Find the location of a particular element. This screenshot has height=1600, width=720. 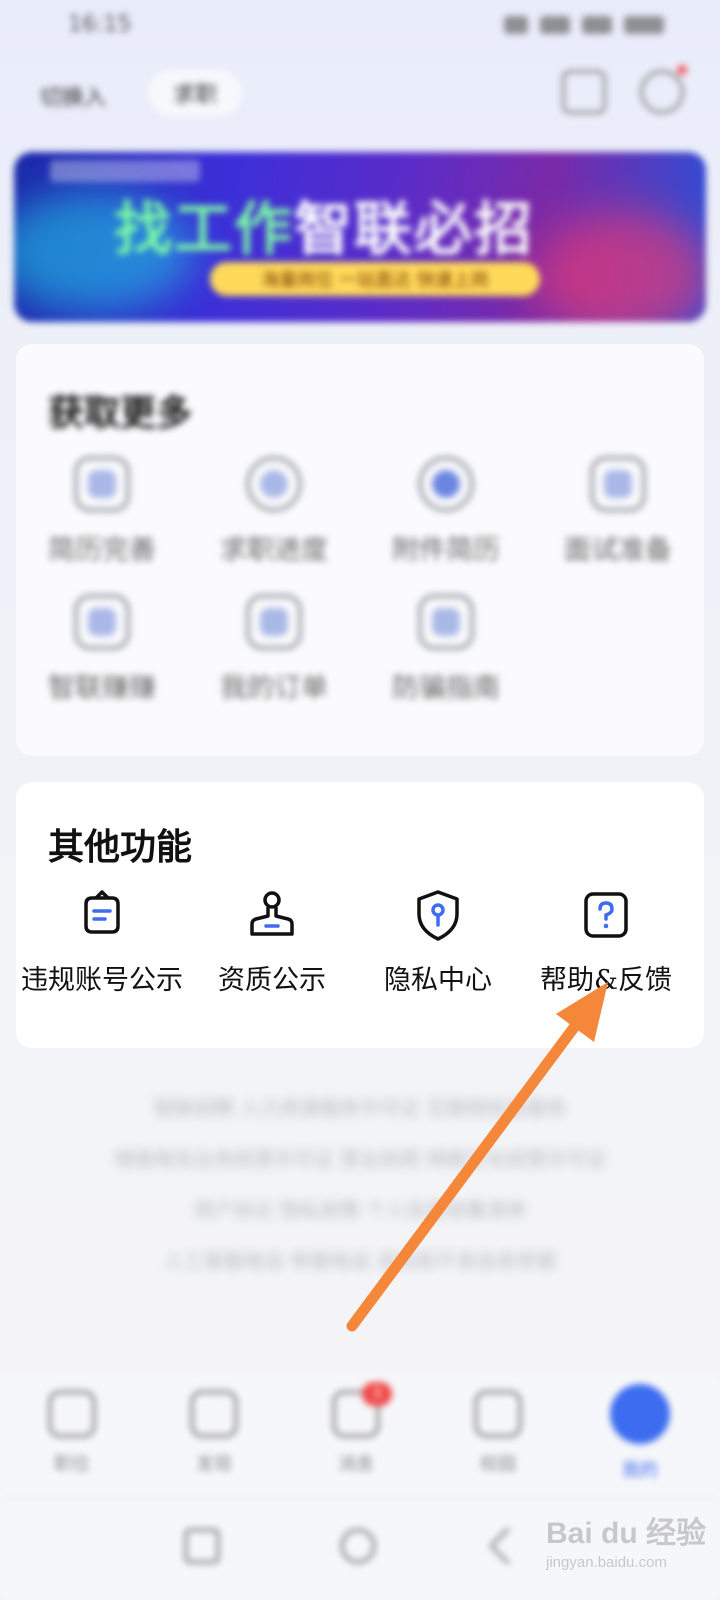

identity-switch-label: 求职 is located at coordinates (194, 95).